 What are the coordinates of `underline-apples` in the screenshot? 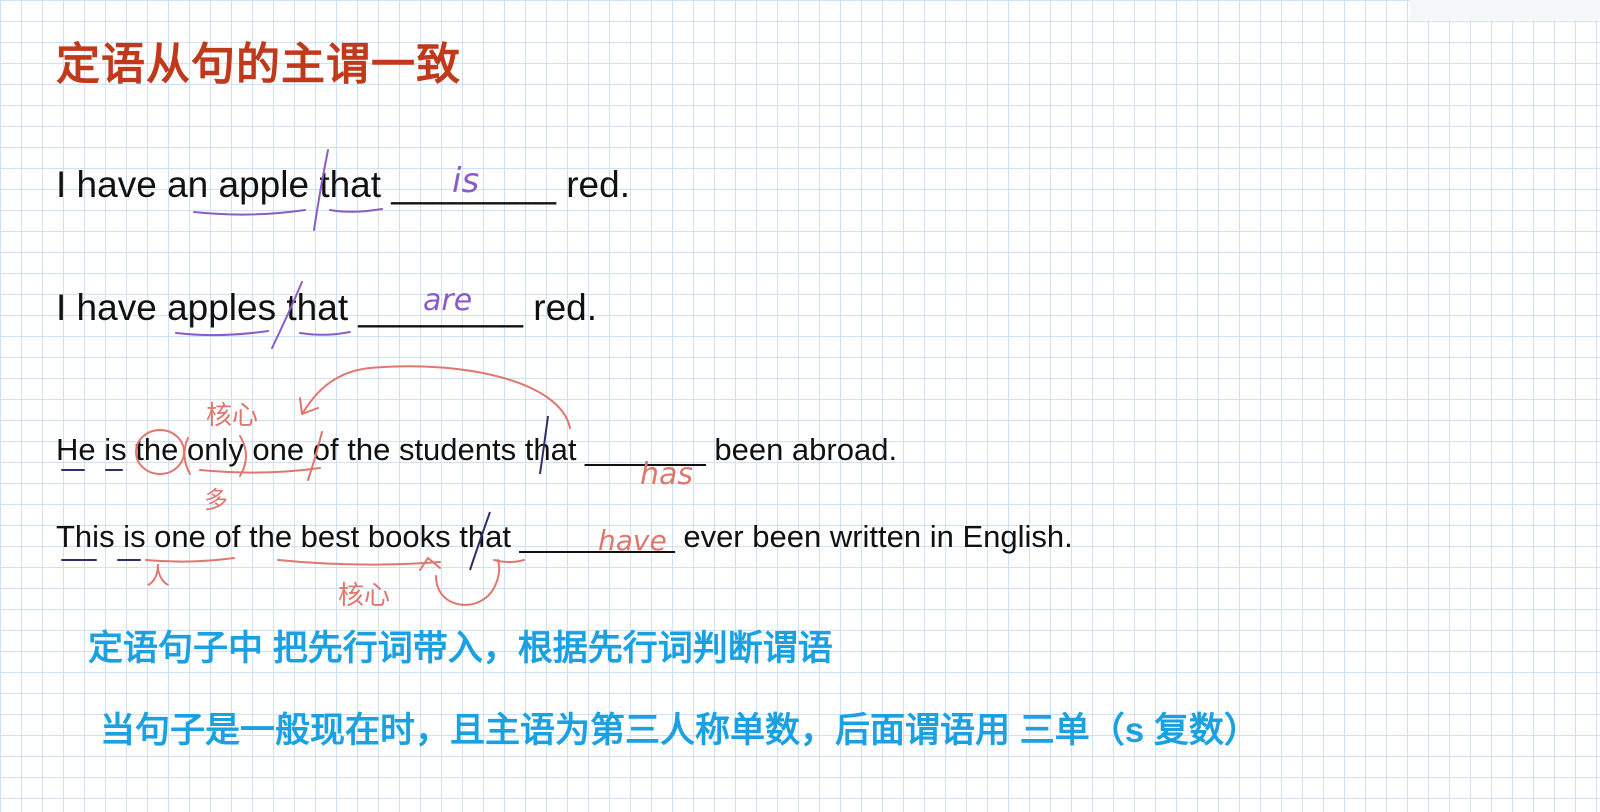 It's located at (222, 333).